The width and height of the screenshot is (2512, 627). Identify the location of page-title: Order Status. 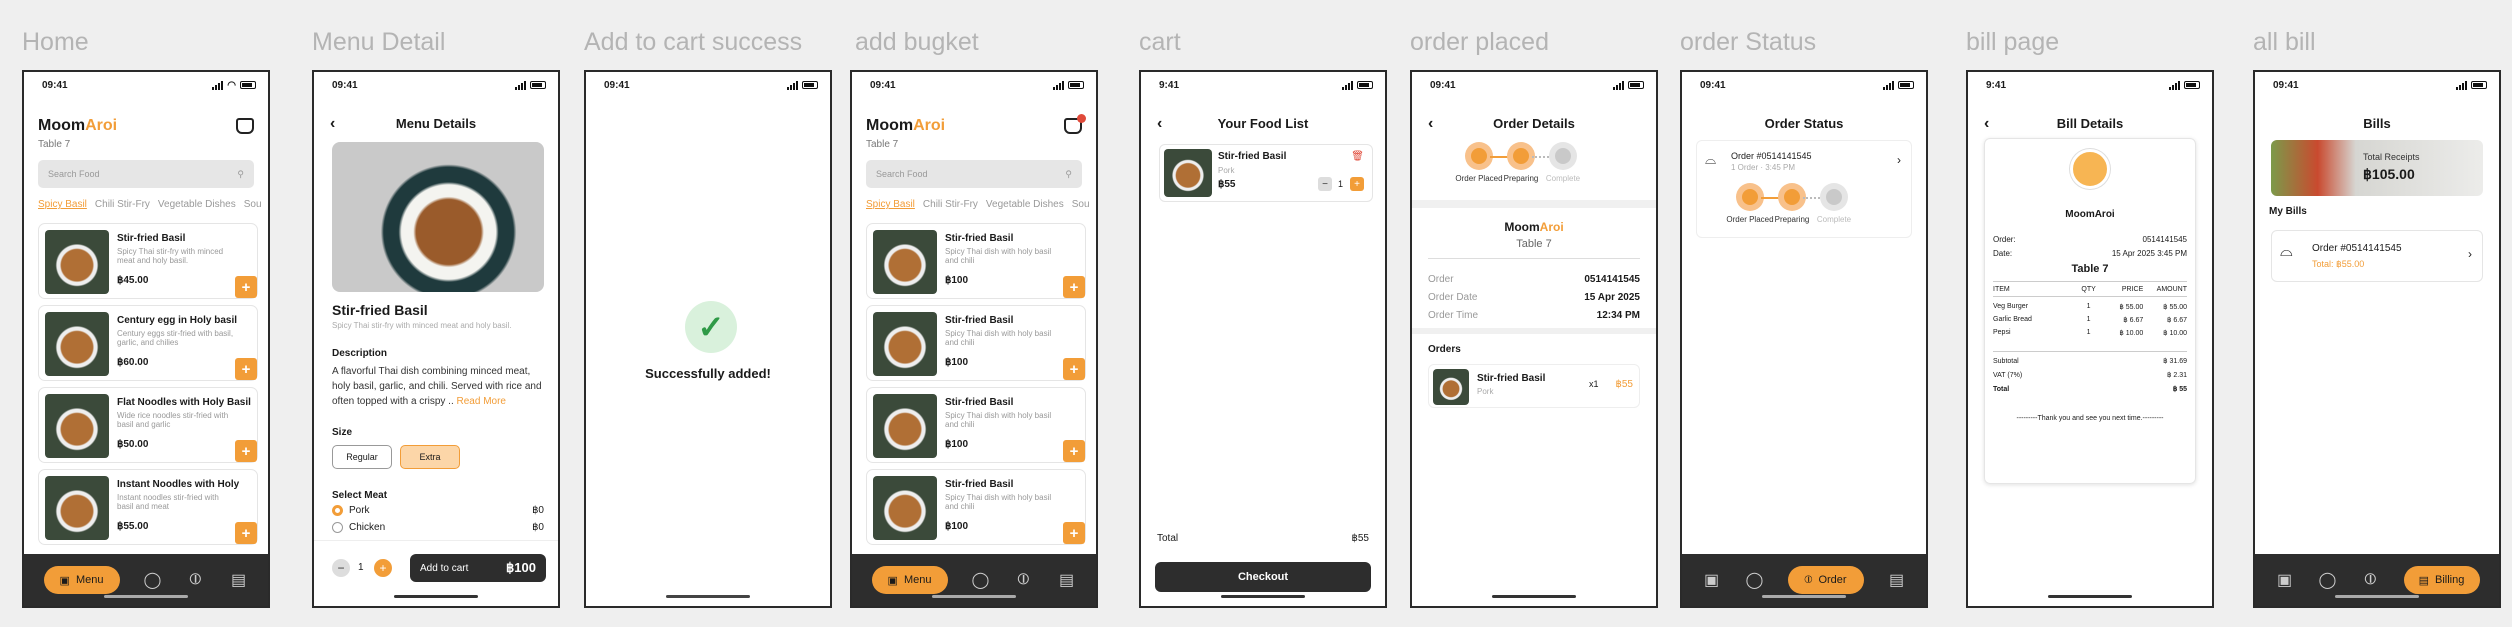
(1804, 123).